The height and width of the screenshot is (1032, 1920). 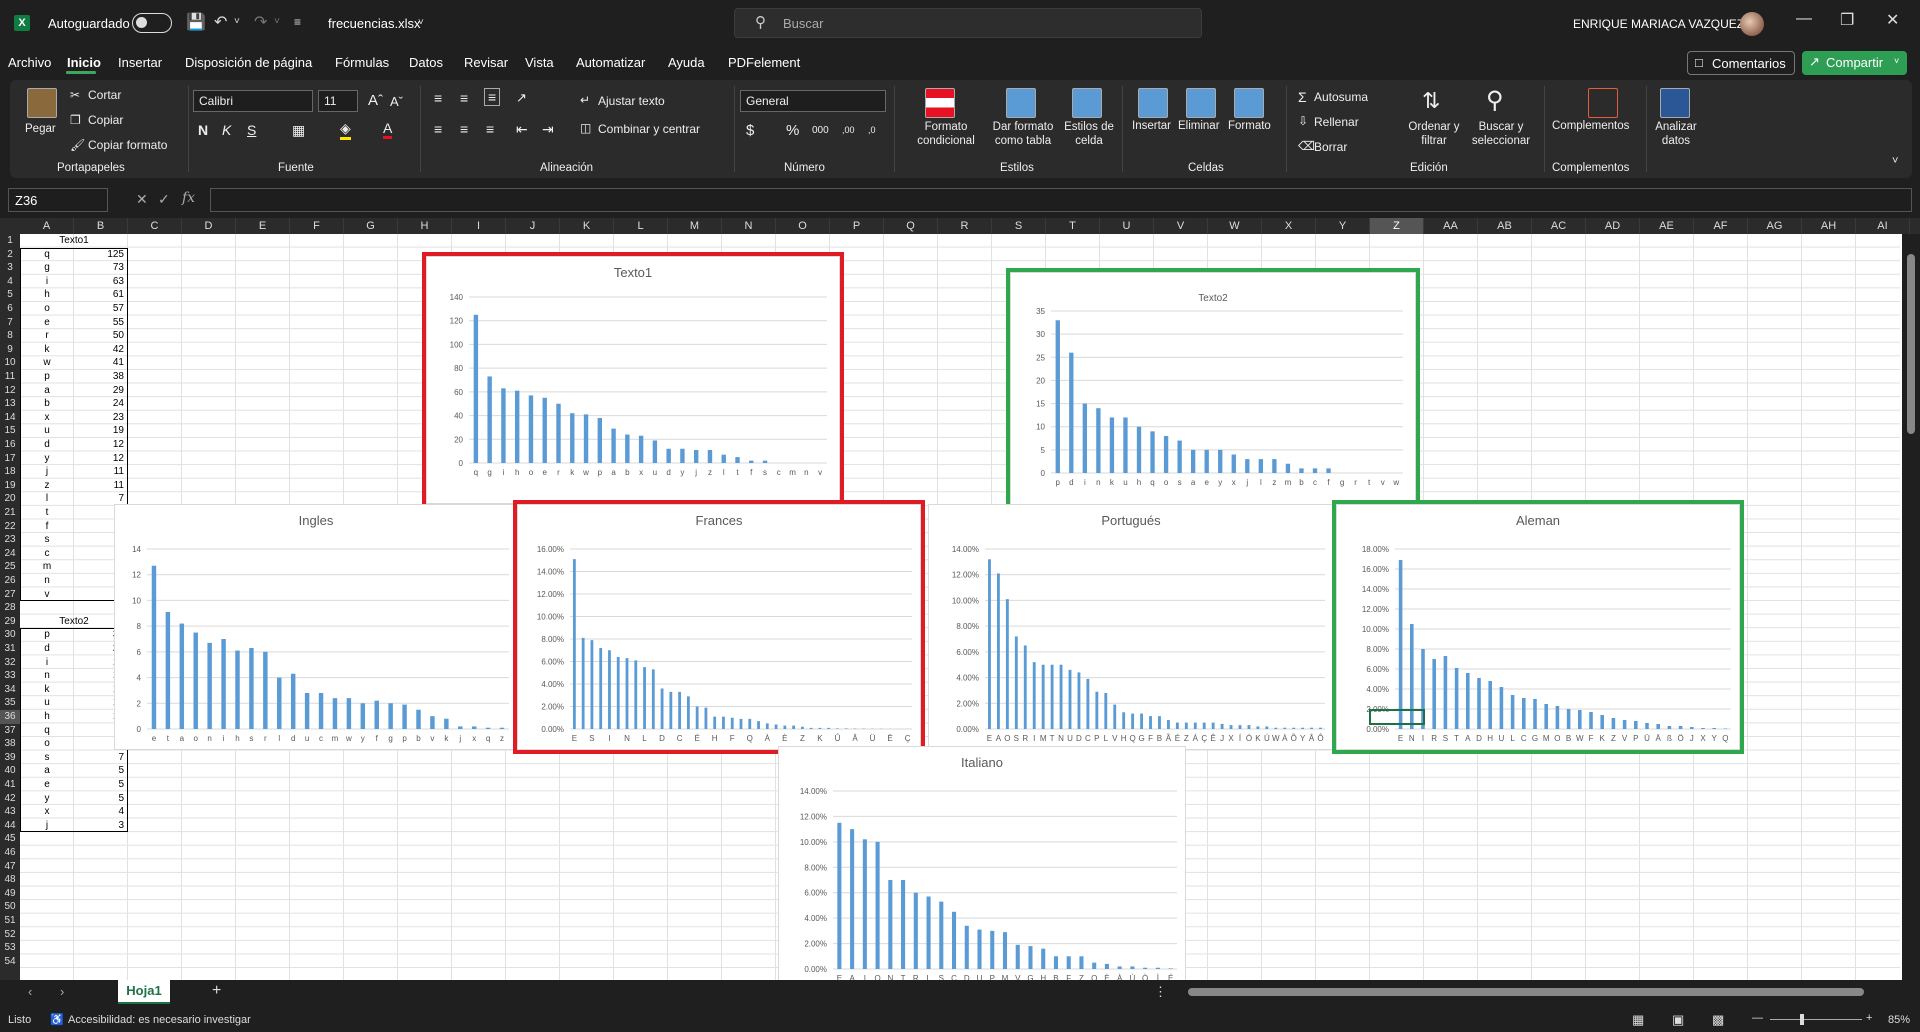 What do you see at coordinates (631, 101) in the screenshot?
I see `wrap-text-button: Ajustar texto` at bounding box center [631, 101].